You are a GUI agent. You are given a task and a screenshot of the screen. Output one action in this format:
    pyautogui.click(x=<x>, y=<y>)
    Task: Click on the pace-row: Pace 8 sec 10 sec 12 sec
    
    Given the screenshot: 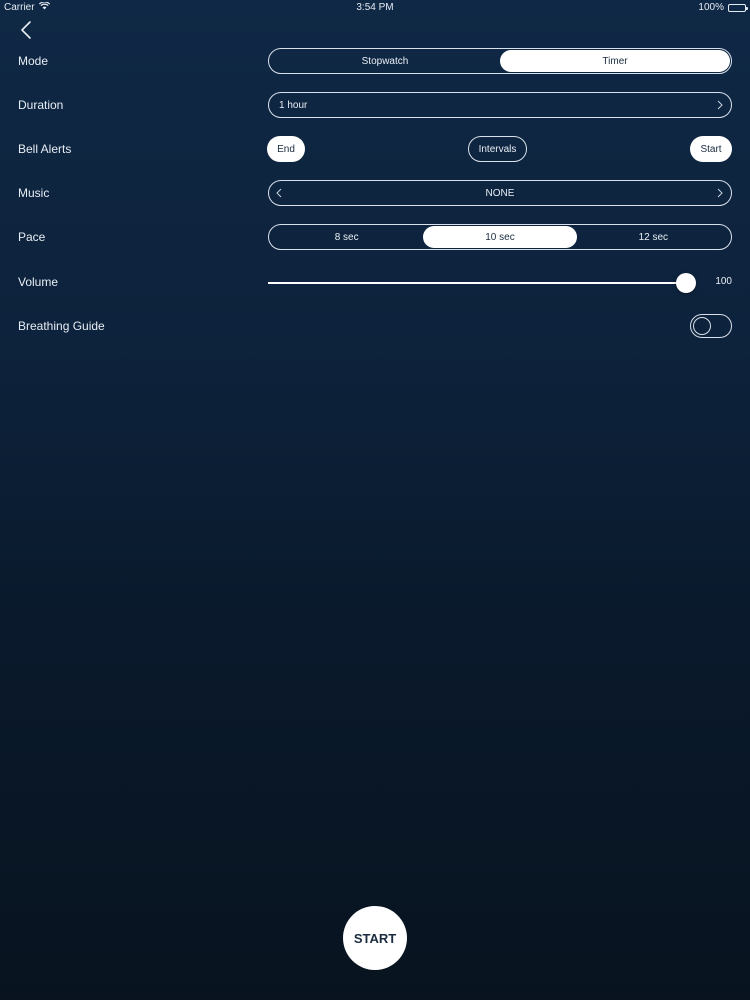 What is the action you would take?
    pyautogui.click(x=375, y=238)
    